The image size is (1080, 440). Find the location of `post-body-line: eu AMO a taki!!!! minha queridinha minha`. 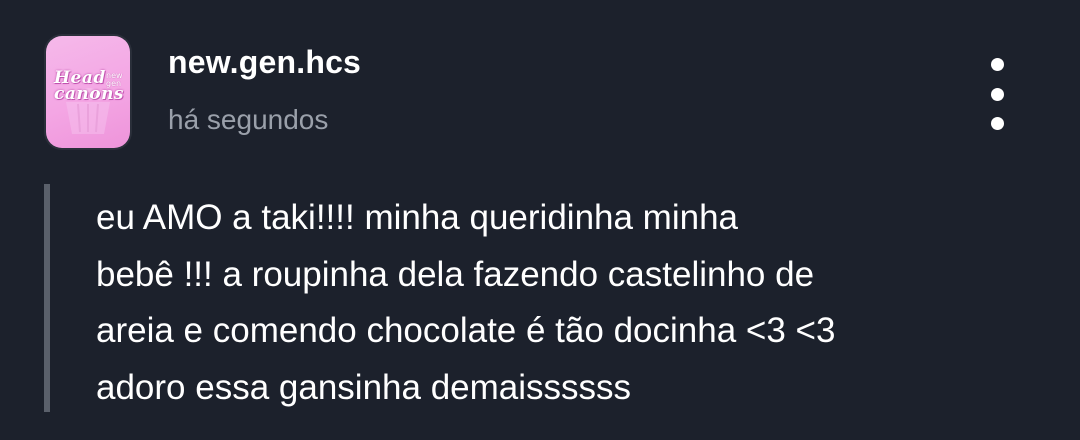

post-body-line: eu AMO a taki!!!! minha queridinha minha is located at coordinates (417, 217).